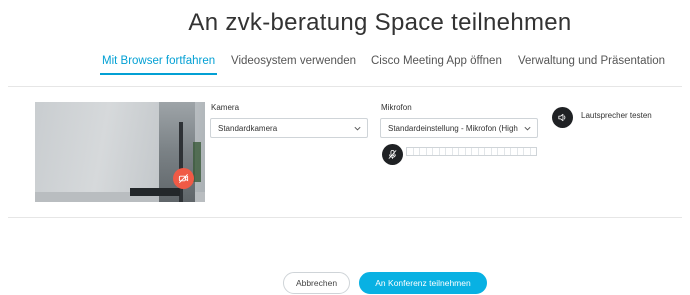 This screenshot has height=295, width=690. What do you see at coordinates (396, 107) in the screenshot?
I see `microphone-label: Mikrofon` at bounding box center [396, 107].